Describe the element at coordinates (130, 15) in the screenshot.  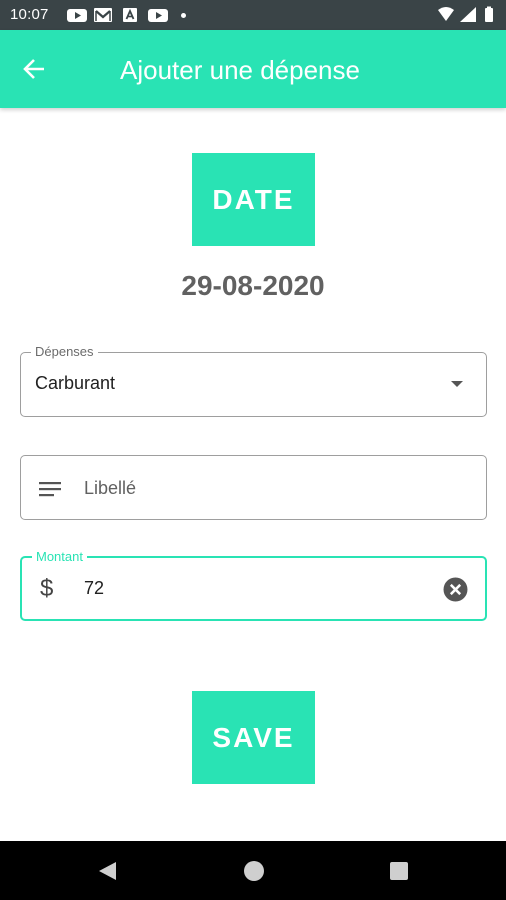
I see `text-icon` at that location.